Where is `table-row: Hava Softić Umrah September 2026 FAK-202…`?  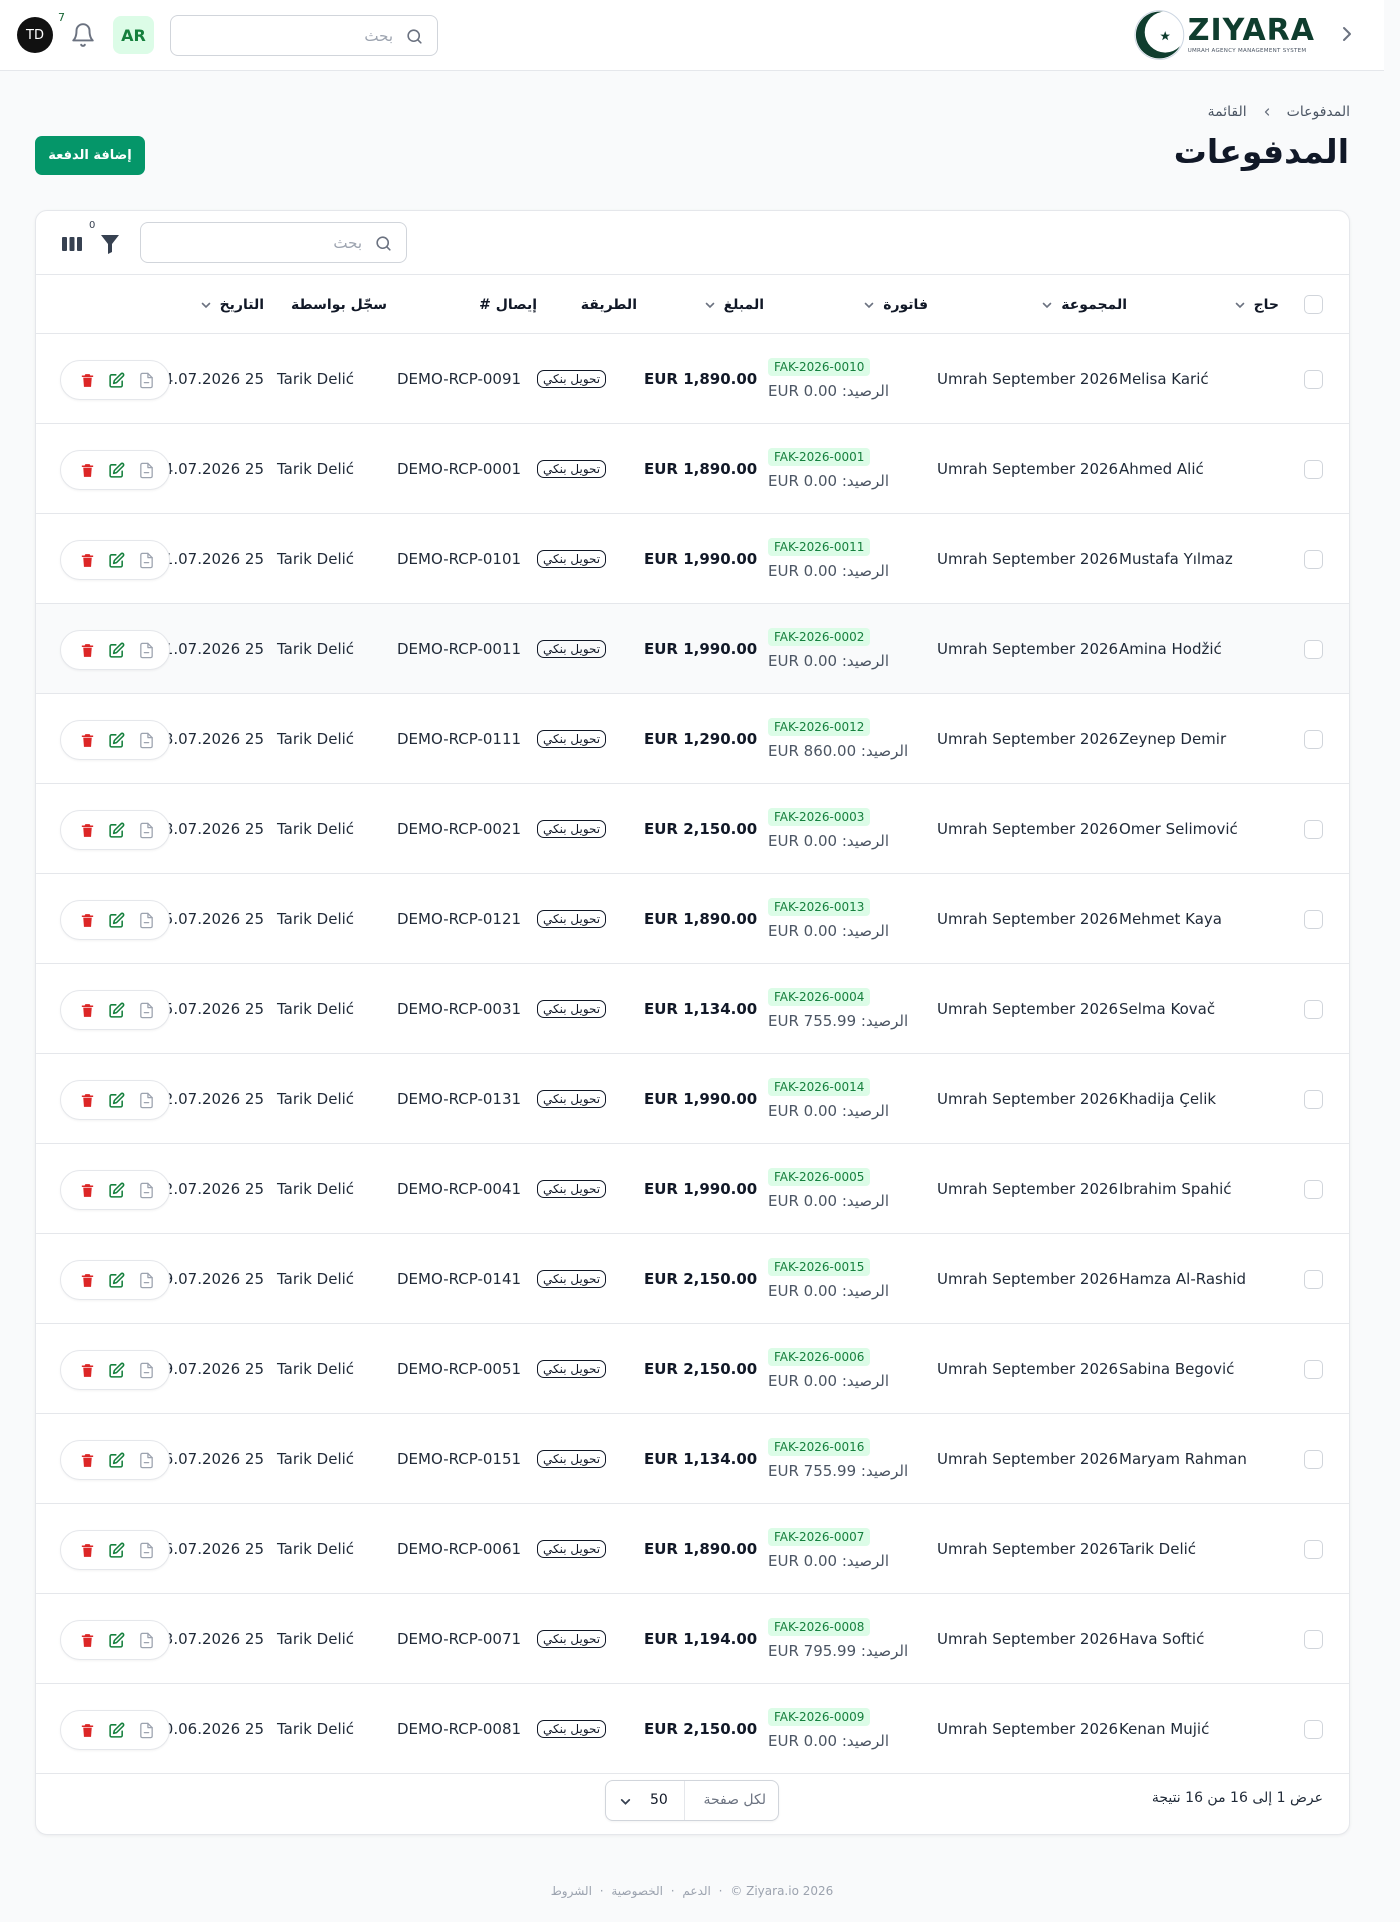
table-row: Hava Softić Umrah September 2026 FAK-202… is located at coordinates (692, 1639).